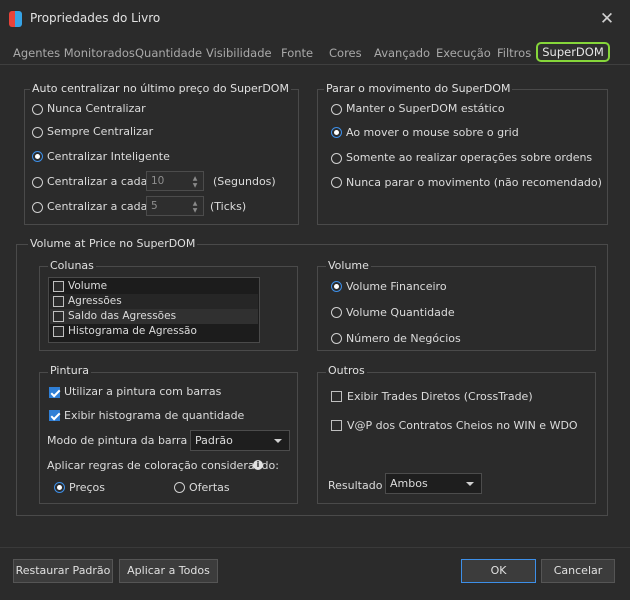  Describe the element at coordinates (179, 487) in the screenshot. I see `radio-ofertas` at that location.